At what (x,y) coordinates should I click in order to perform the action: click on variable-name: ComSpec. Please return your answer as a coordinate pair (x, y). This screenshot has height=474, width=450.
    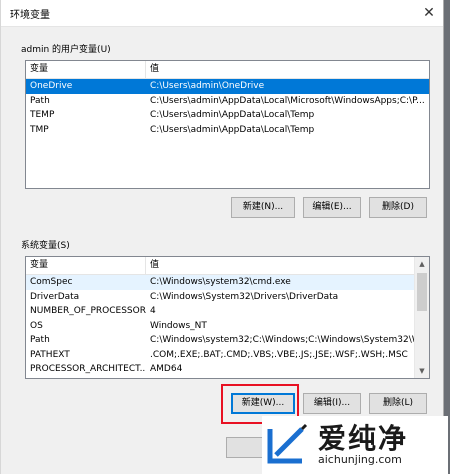
    Looking at the image, I should click on (51, 282).